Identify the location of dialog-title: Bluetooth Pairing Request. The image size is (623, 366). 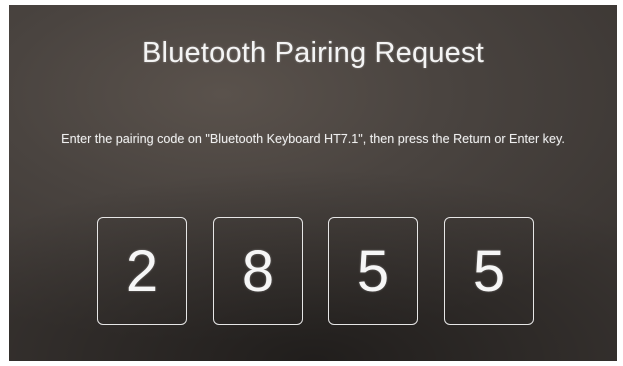
(313, 53).